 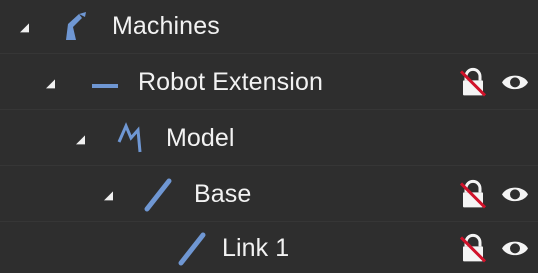 What do you see at coordinates (230, 81) in the screenshot?
I see `tree-item-label: Robot Extension` at bounding box center [230, 81].